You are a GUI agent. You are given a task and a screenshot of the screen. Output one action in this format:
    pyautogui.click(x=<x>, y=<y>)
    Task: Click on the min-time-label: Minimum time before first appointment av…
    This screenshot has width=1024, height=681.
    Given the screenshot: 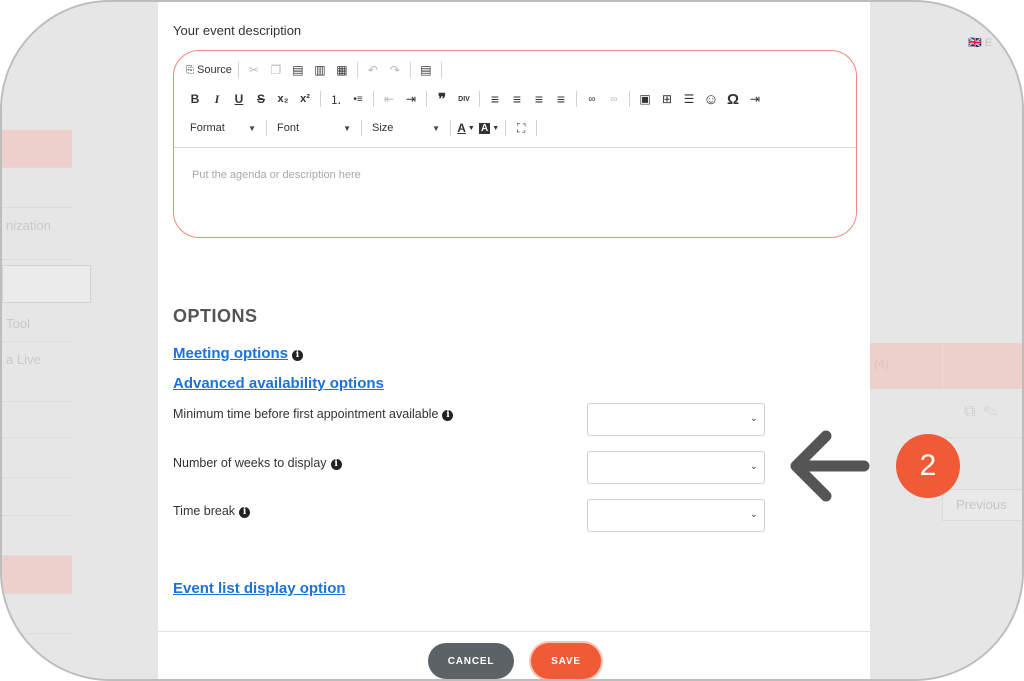 What is the action you would take?
    pyautogui.click(x=313, y=414)
    